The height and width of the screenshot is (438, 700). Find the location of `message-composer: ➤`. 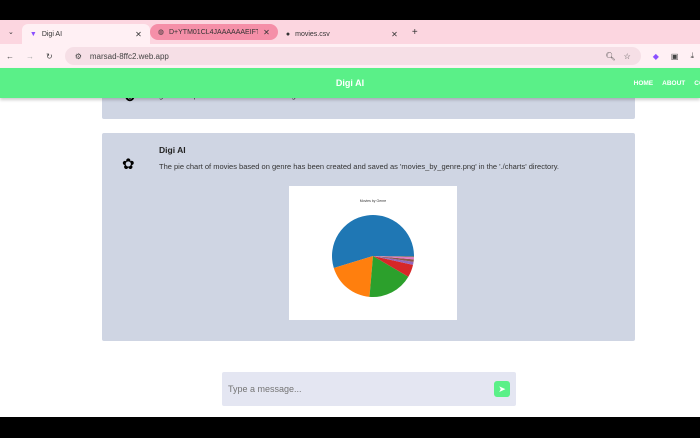

message-composer: ➤ is located at coordinates (369, 389).